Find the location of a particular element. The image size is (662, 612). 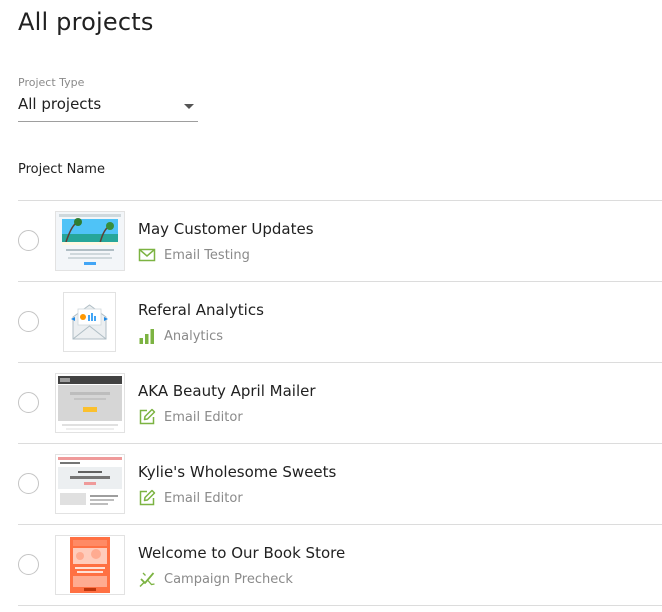

project-type: Campaign Precheck is located at coordinates (215, 579).